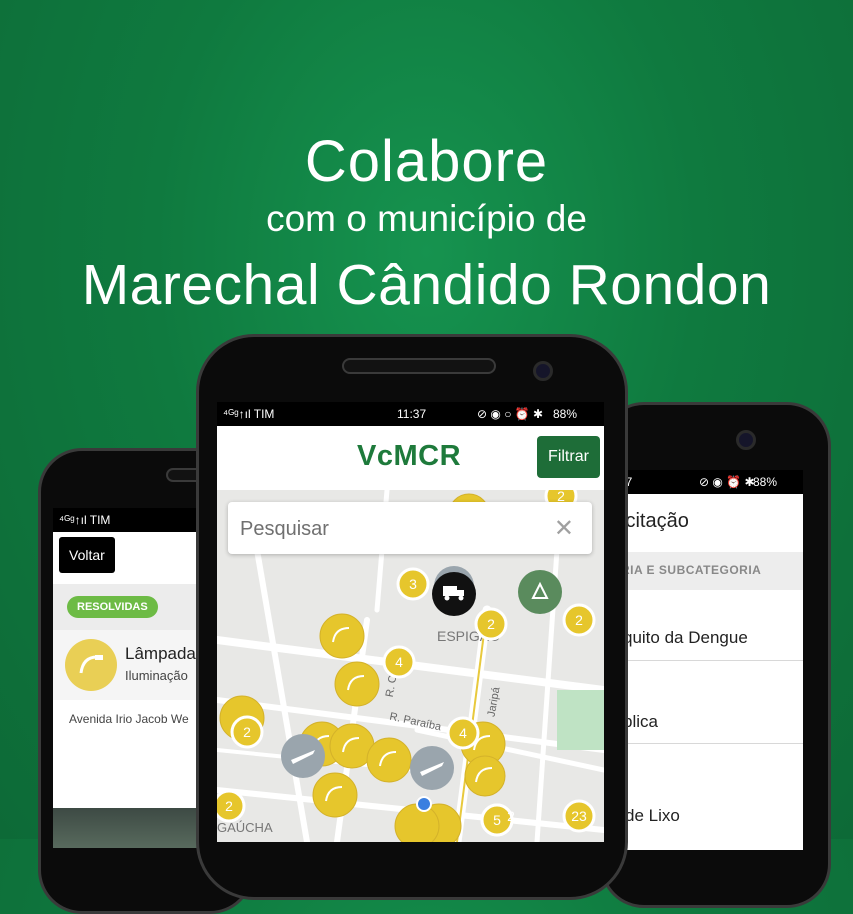 This screenshot has width=853, height=914. Describe the element at coordinates (510, 414) in the screenshot. I see `status-icons: ⊘ ◉ ○ ⏰ ✱` at that location.